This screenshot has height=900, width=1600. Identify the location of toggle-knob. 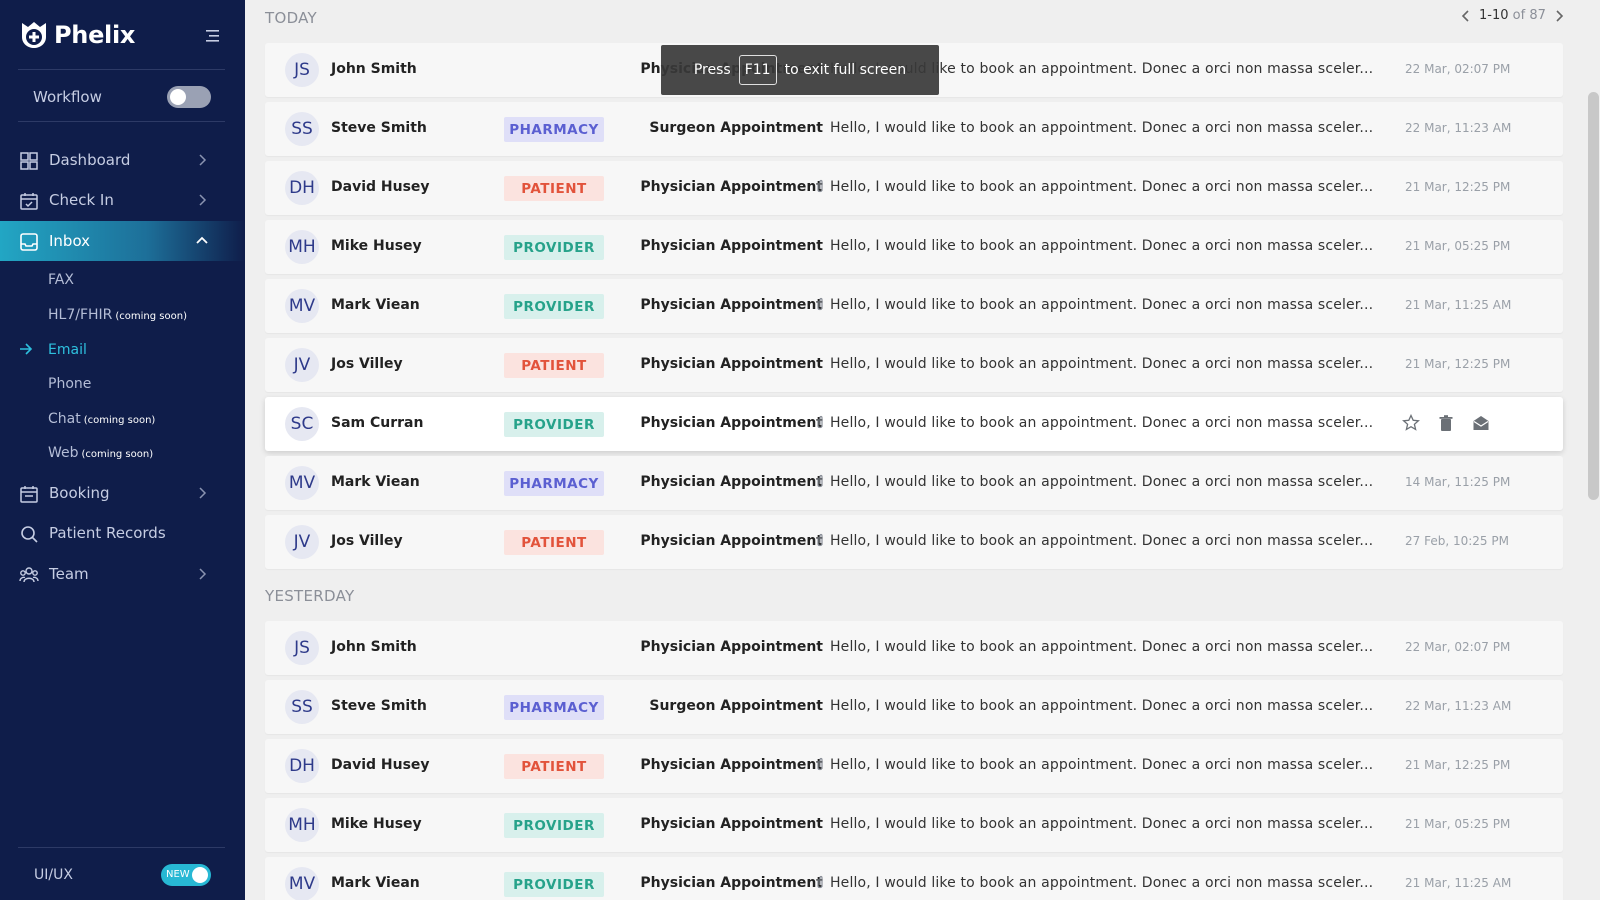
(178, 97).